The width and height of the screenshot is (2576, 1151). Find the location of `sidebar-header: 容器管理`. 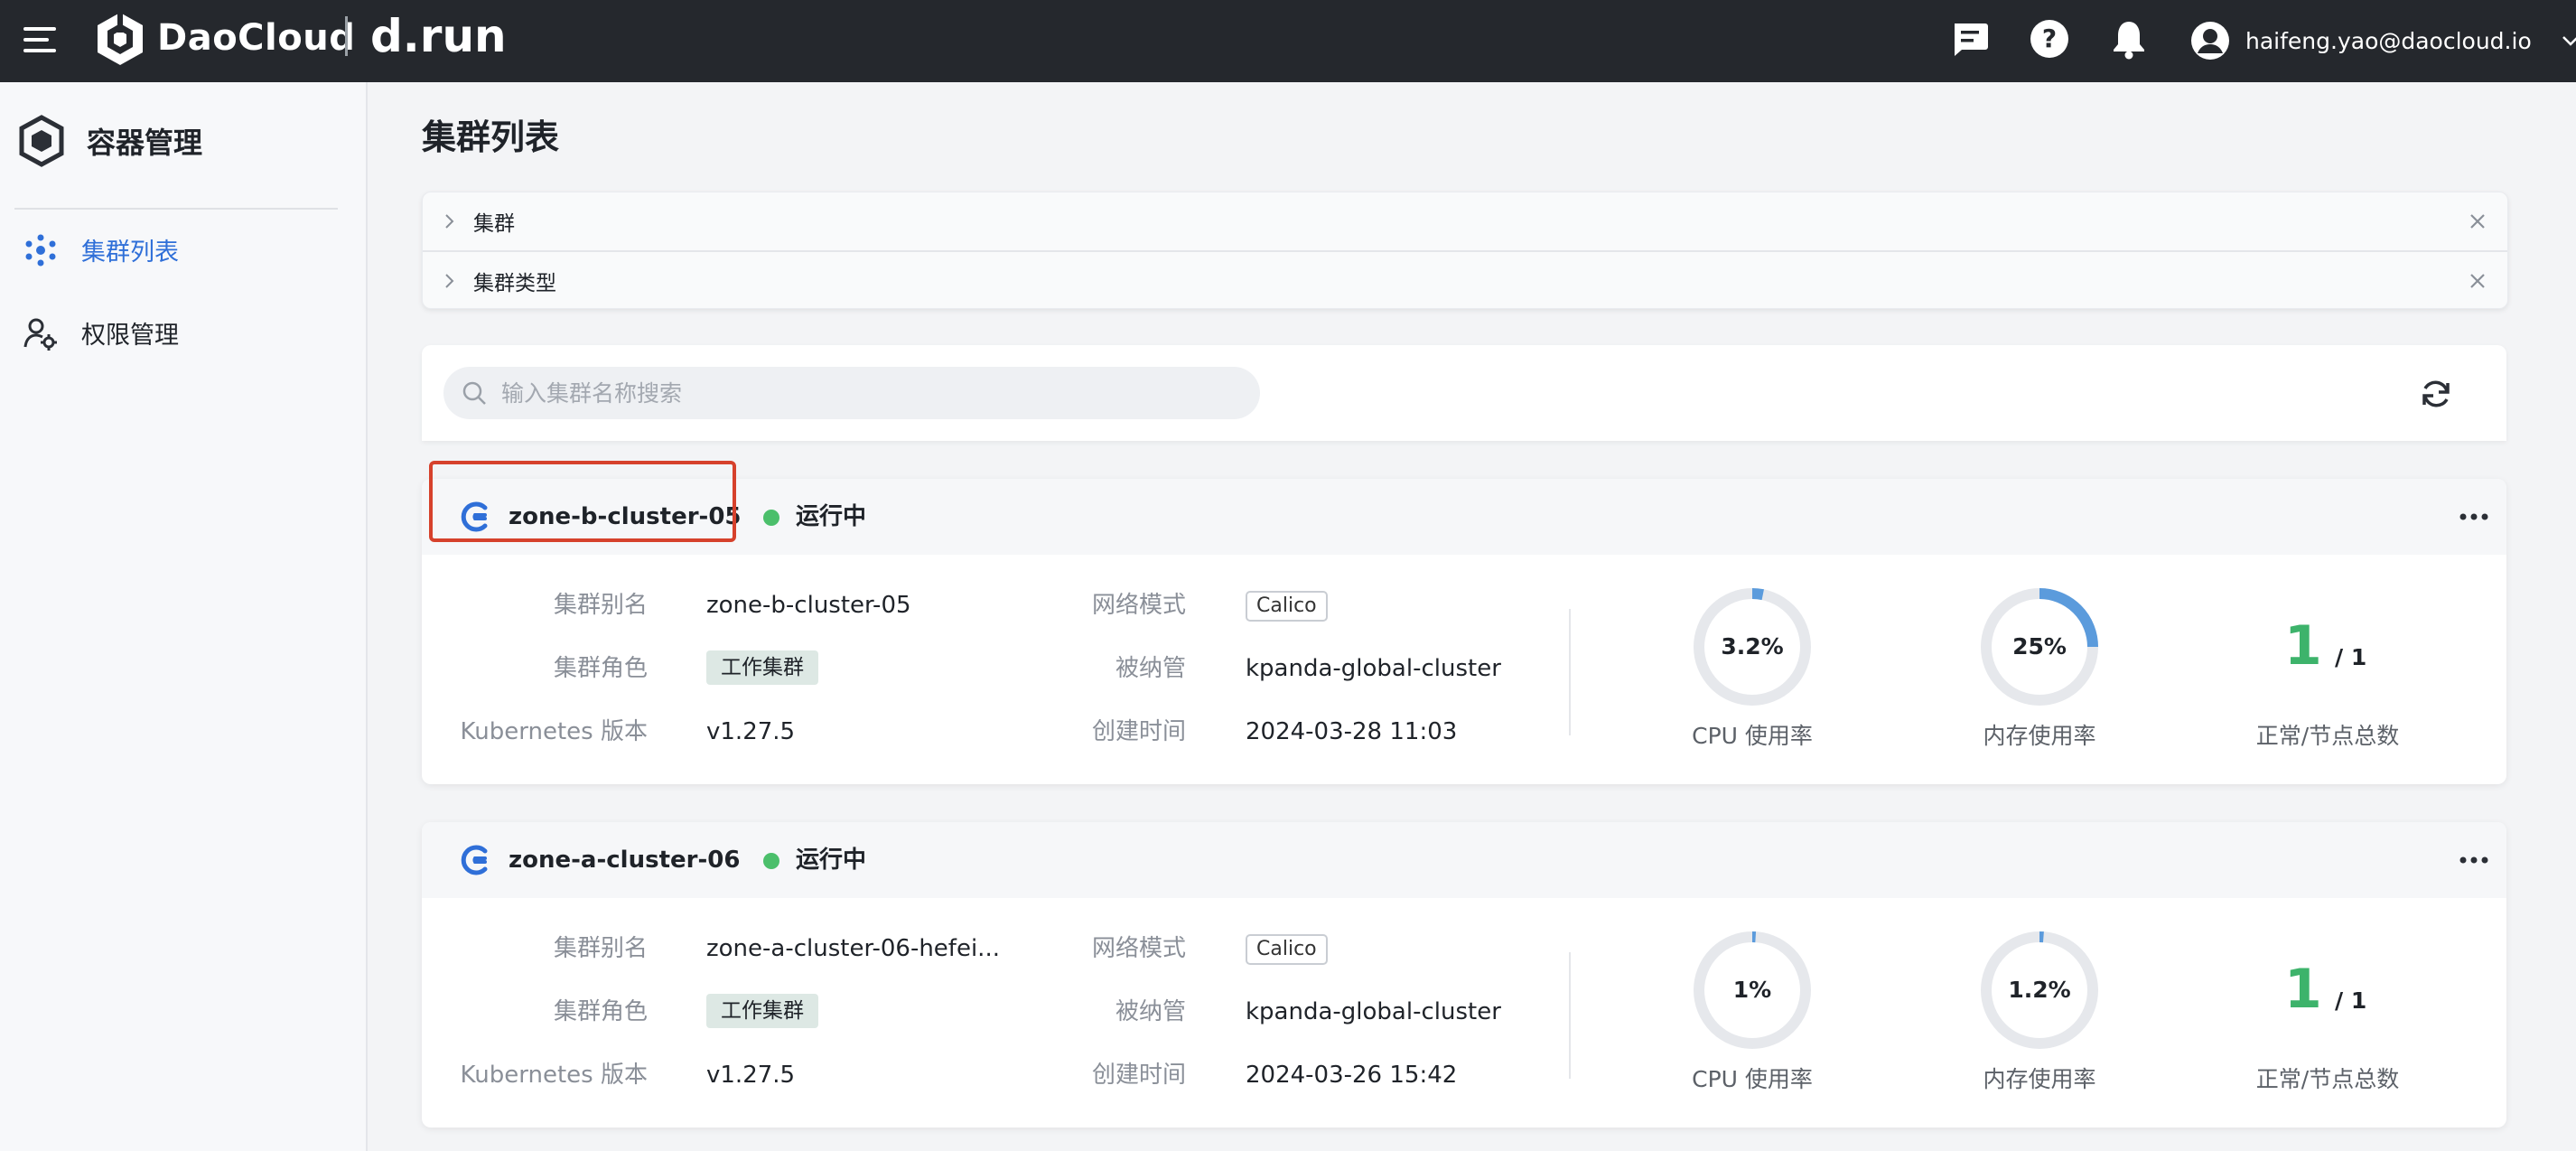

sidebar-header: 容器管理 is located at coordinates (110, 141).